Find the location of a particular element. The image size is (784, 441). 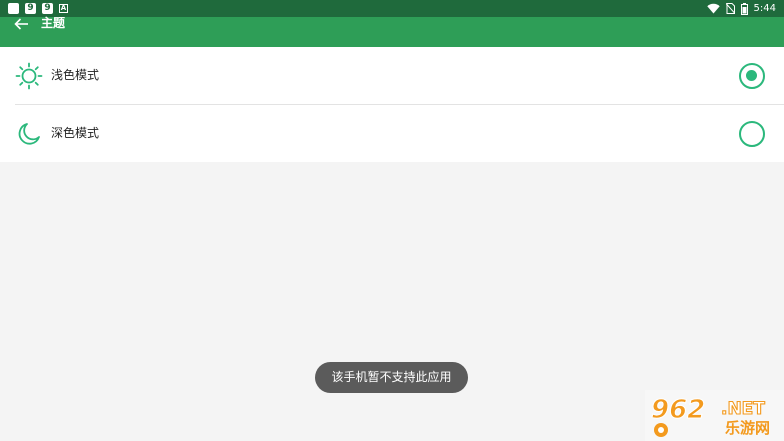

watermark-number: 962 is located at coordinates (678, 410).